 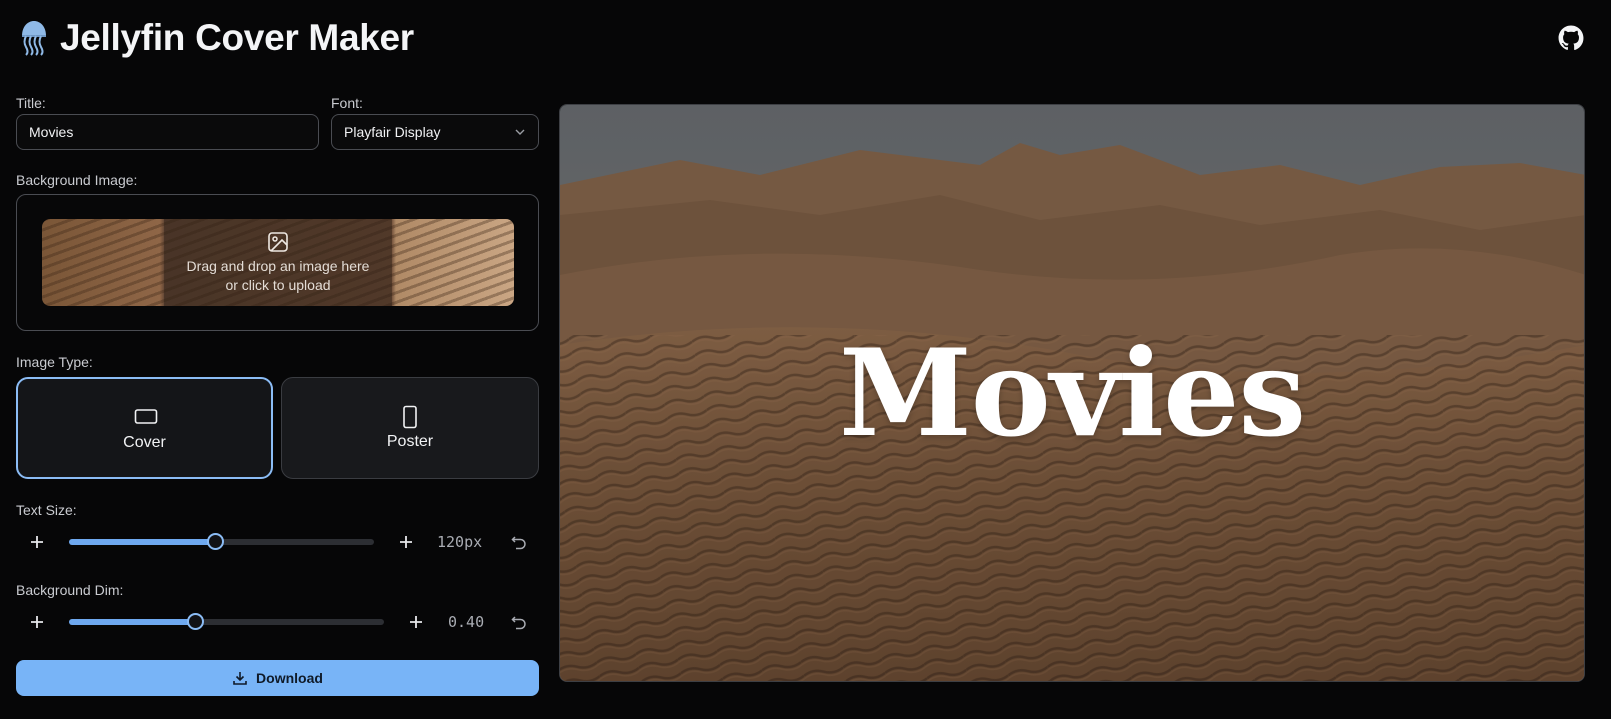 What do you see at coordinates (240, 678) in the screenshot?
I see `download-icon` at bounding box center [240, 678].